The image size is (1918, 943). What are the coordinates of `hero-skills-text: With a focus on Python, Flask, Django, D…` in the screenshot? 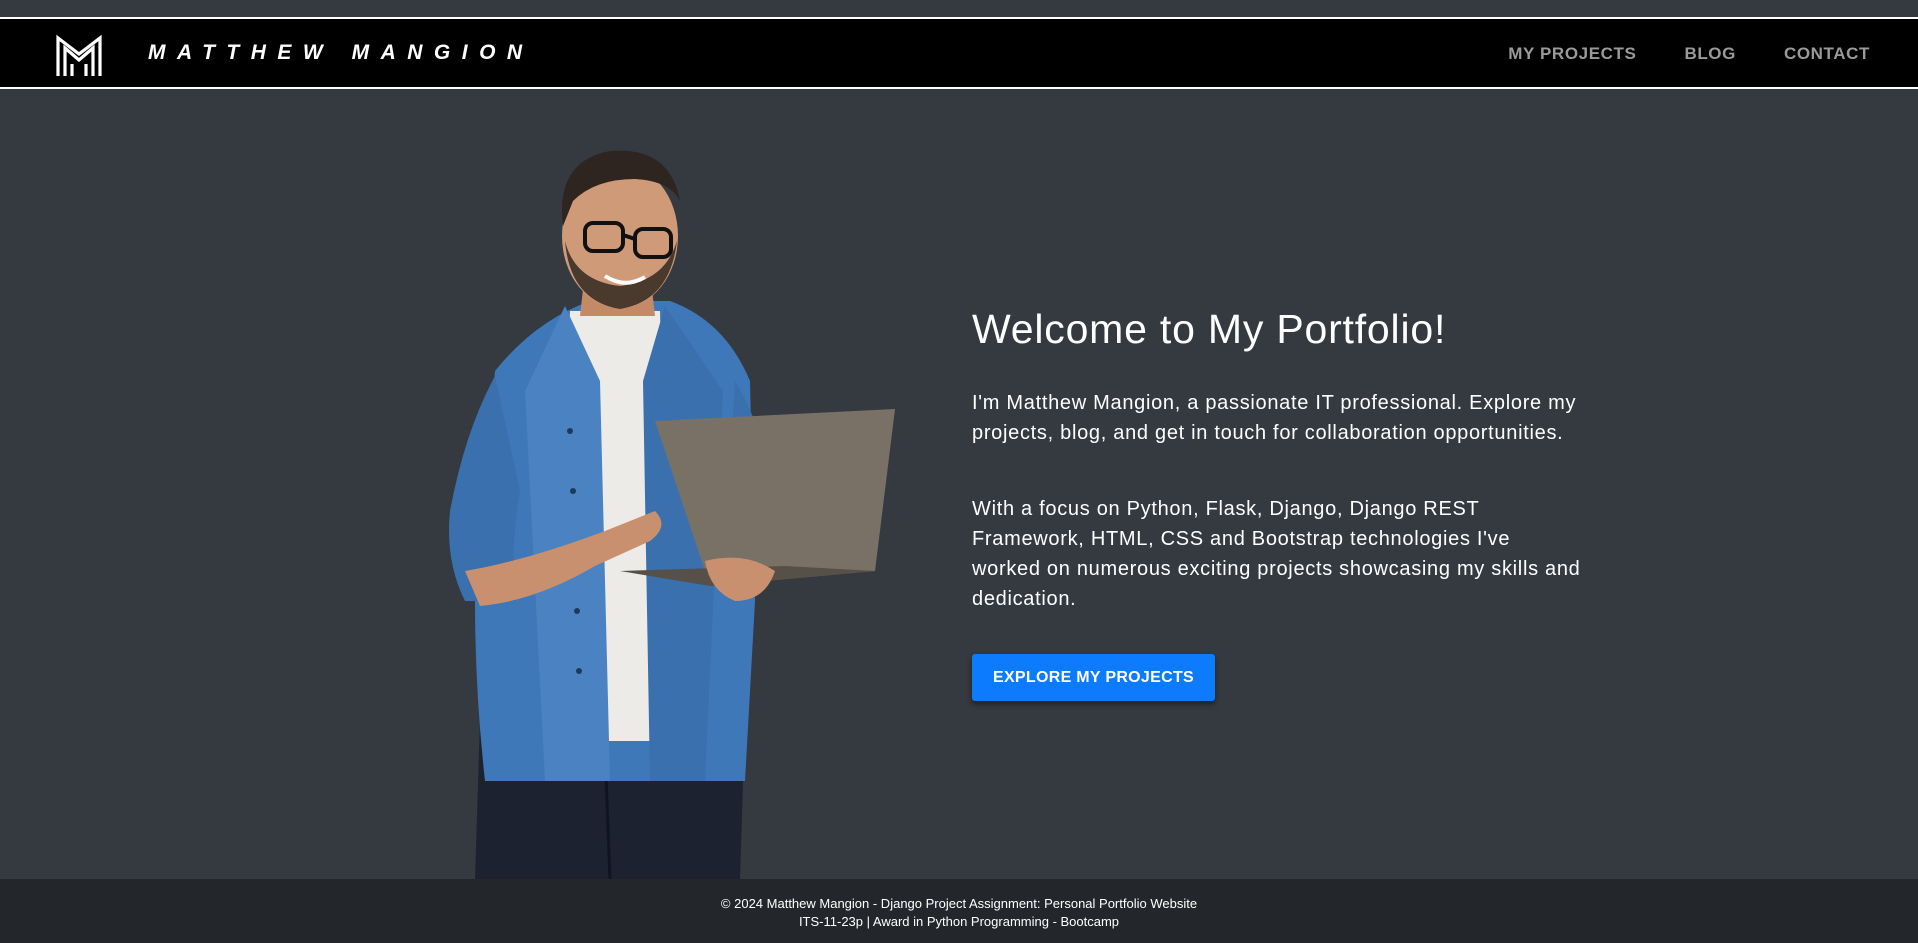 It's located at (1276, 554).